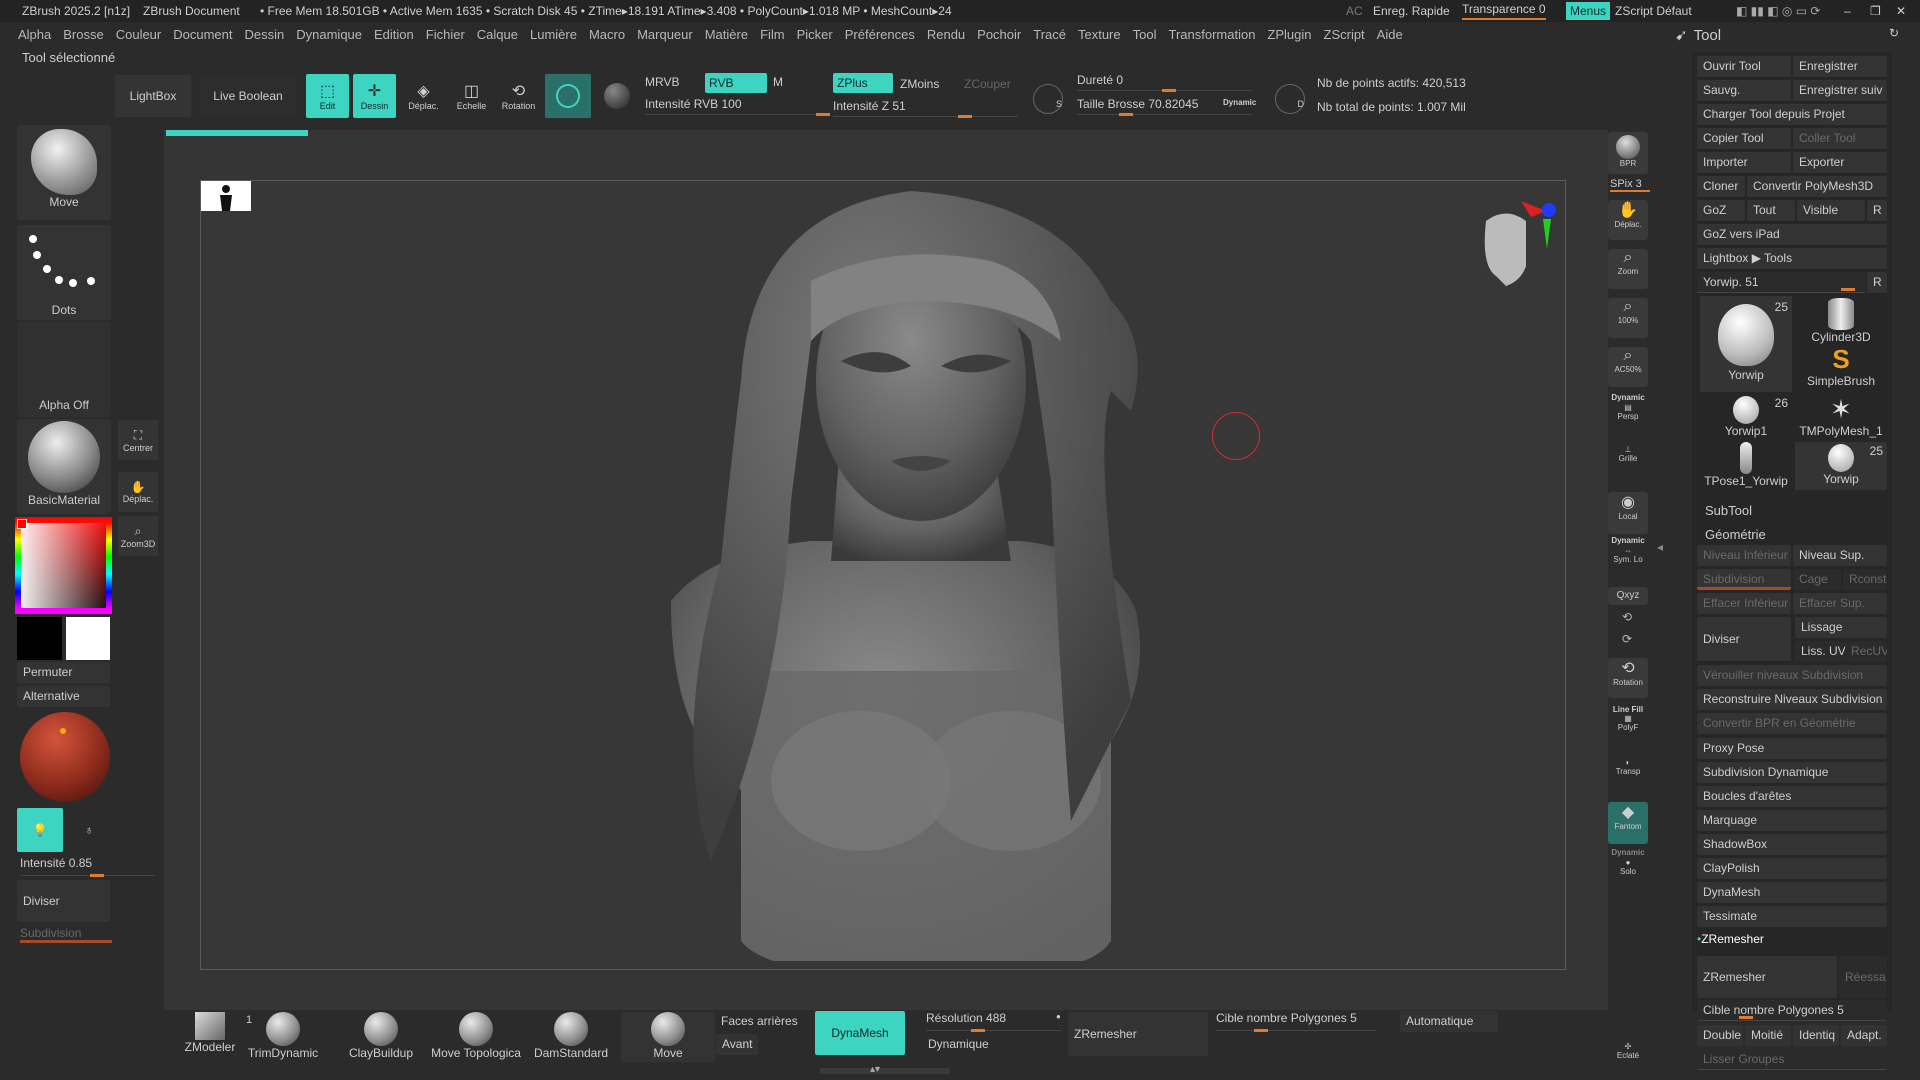 This screenshot has height=1080, width=1920. I want to click on tool-r-button: R, so click(1877, 282).